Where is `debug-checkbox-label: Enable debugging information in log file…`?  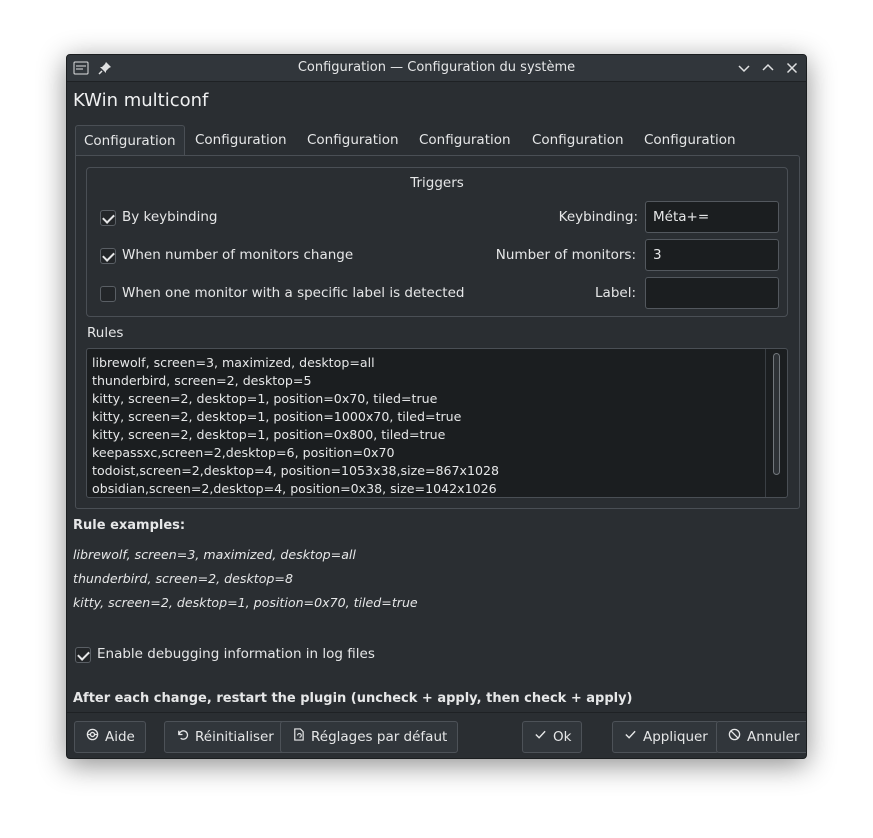
debug-checkbox-label: Enable debugging information in log file… is located at coordinates (236, 654).